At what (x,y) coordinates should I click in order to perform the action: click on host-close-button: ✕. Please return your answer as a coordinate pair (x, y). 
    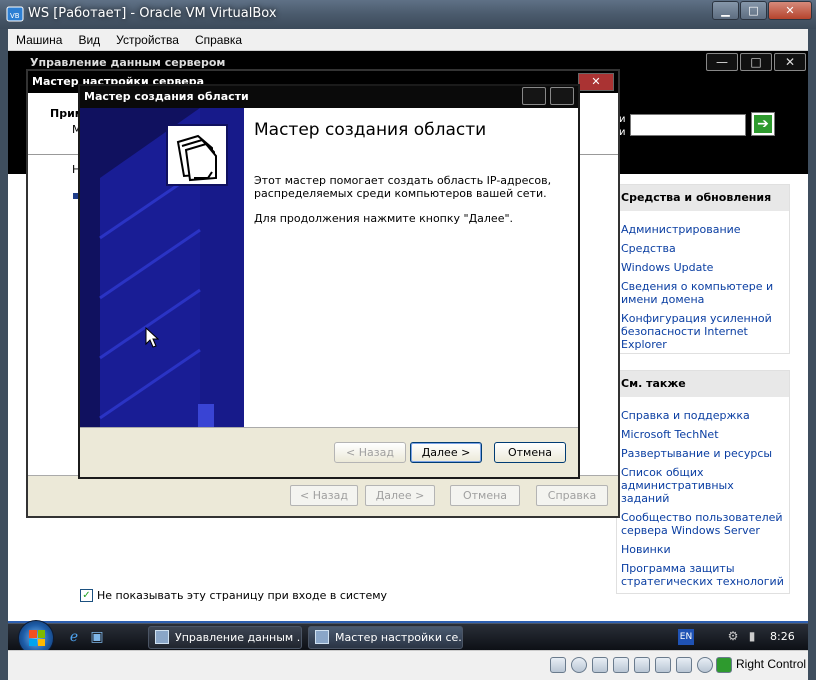
    Looking at the image, I should click on (790, 10).